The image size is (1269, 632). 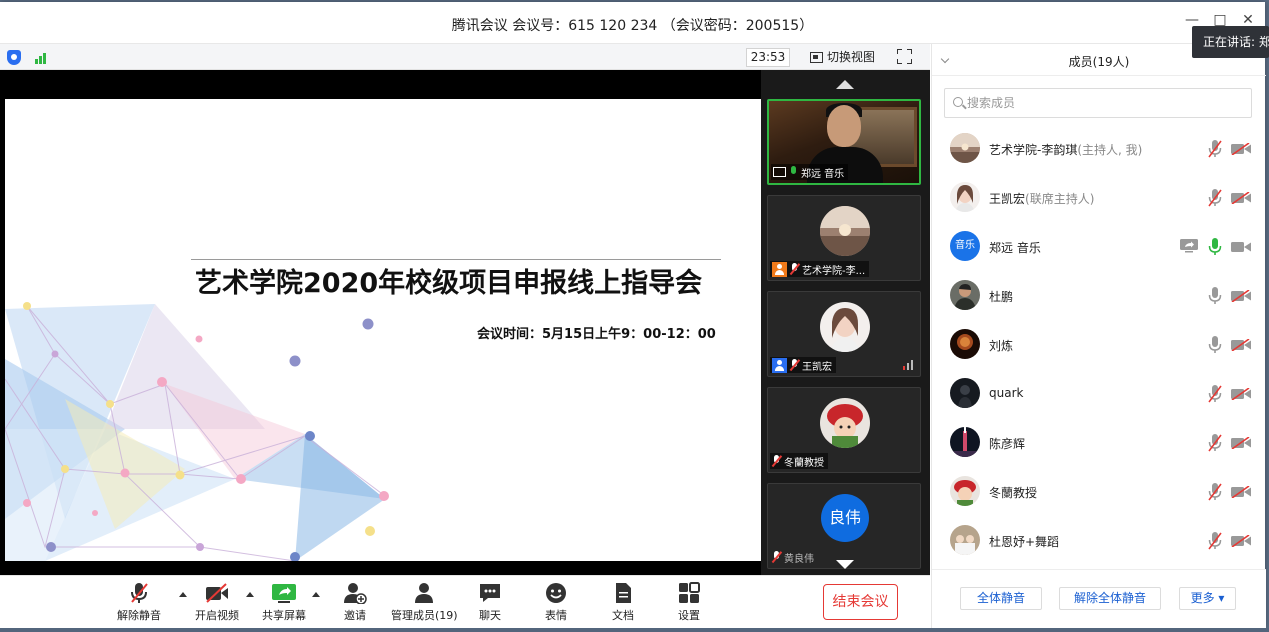 What do you see at coordinates (42, 57) in the screenshot?
I see `network-signal-icon` at bounding box center [42, 57].